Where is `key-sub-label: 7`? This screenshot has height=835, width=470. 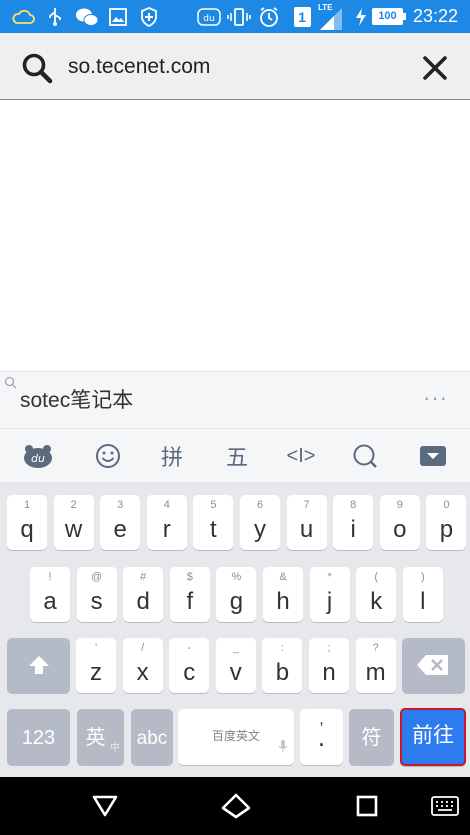 key-sub-label: 7 is located at coordinates (306, 505).